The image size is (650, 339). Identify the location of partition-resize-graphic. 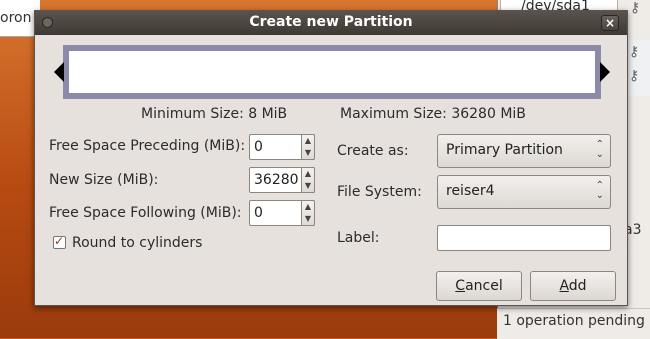
(332, 72).